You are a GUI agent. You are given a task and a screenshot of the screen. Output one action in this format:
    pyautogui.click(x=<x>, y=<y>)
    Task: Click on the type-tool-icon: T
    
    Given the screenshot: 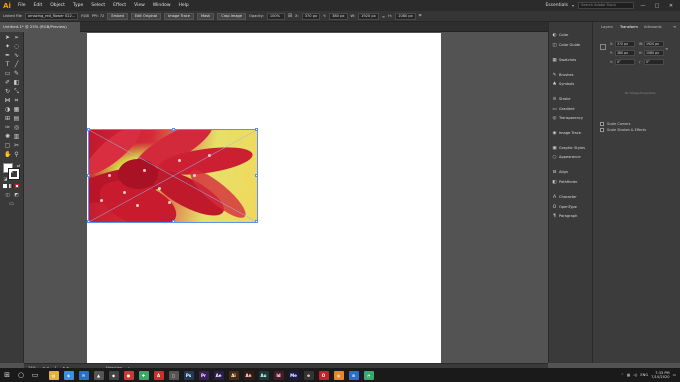 What is the action you would take?
    pyautogui.click(x=7, y=64)
    